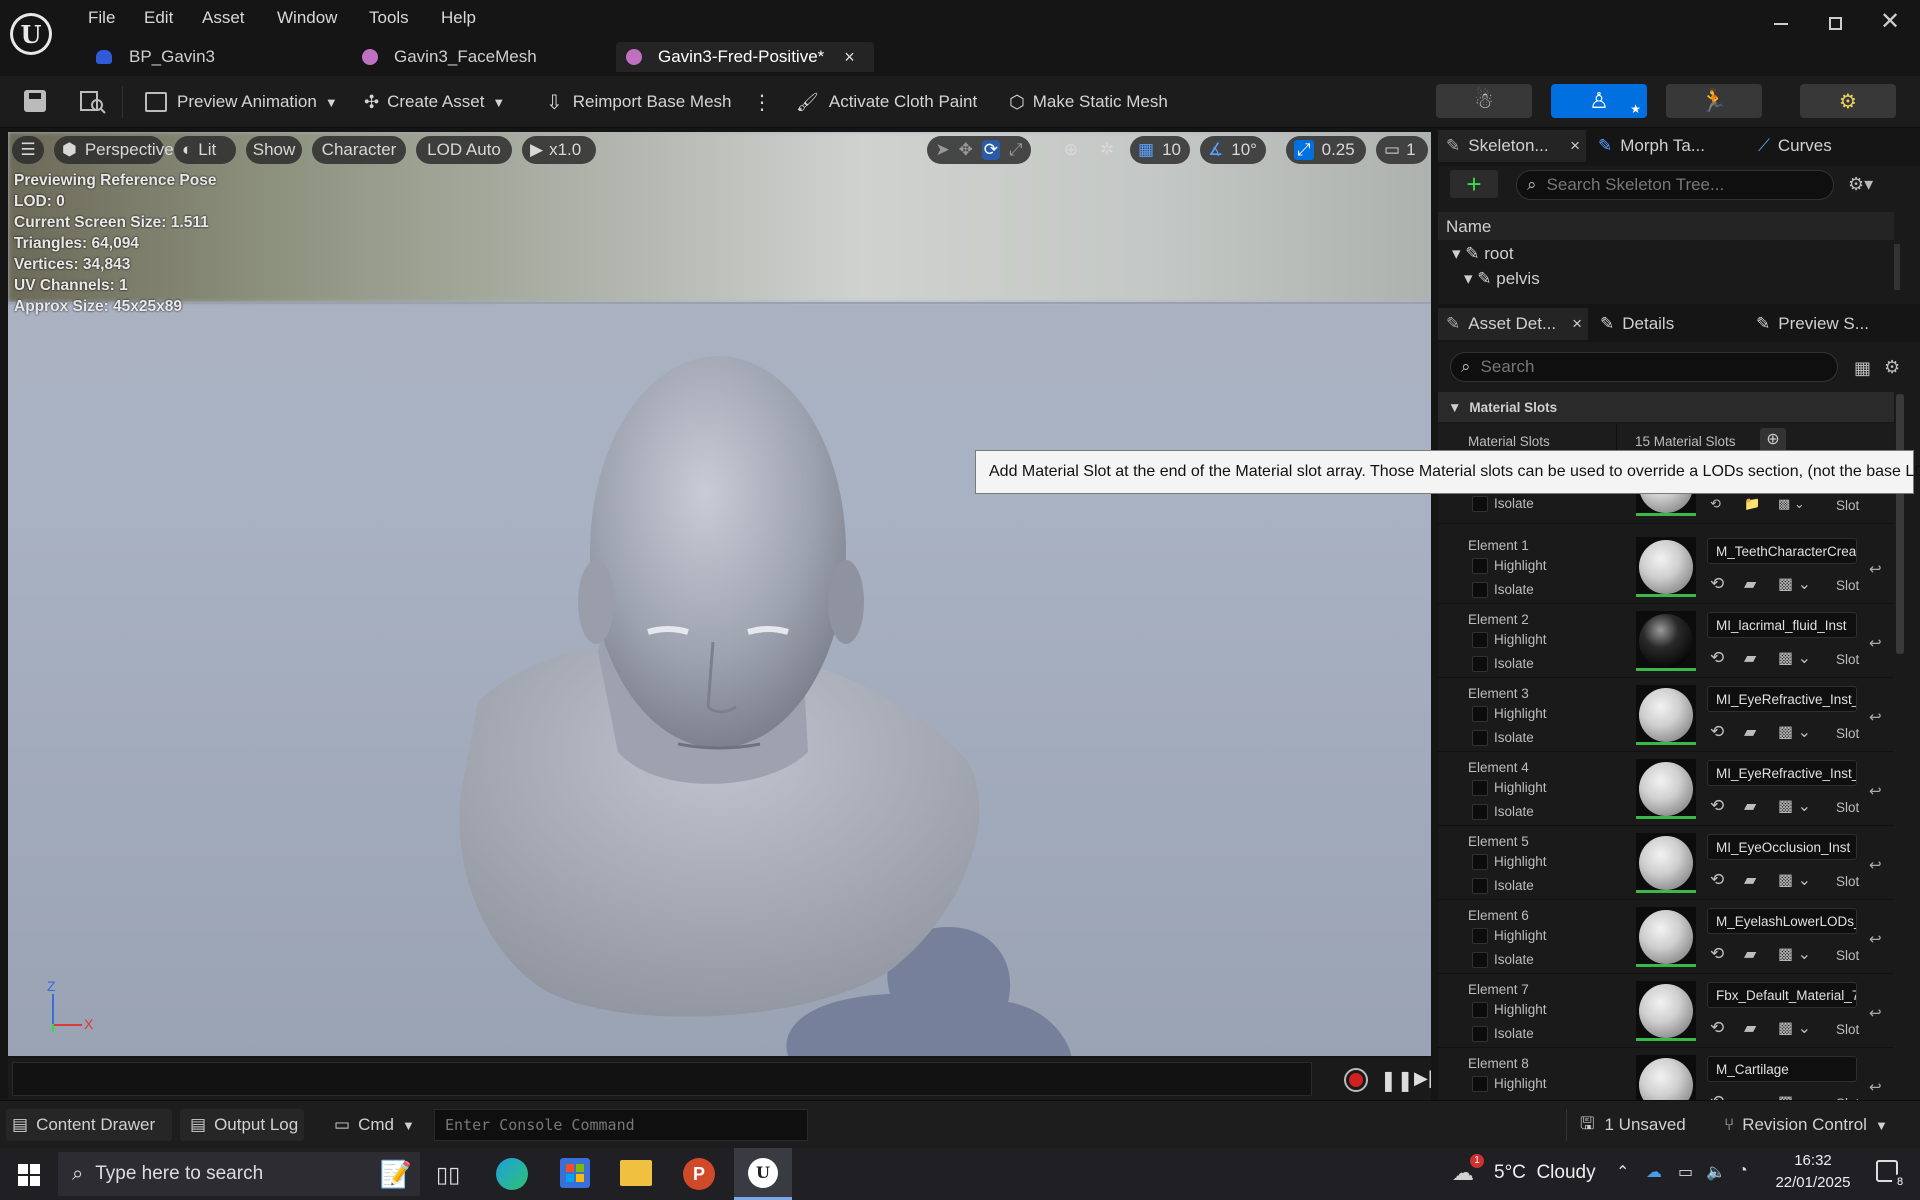 This screenshot has width=1920, height=1200. What do you see at coordinates (512, 1174) in the screenshot?
I see `edge-icon` at bounding box center [512, 1174].